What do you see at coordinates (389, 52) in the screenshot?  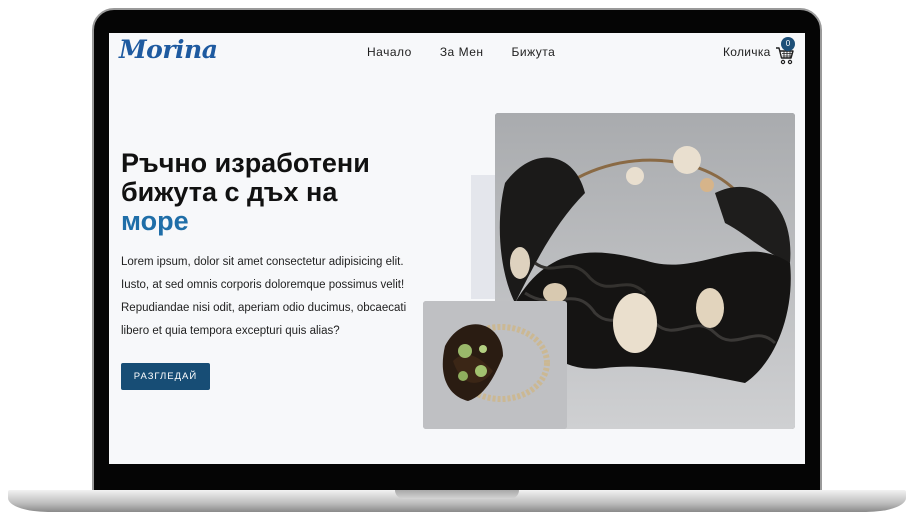 I see `nav-home: Начало` at bounding box center [389, 52].